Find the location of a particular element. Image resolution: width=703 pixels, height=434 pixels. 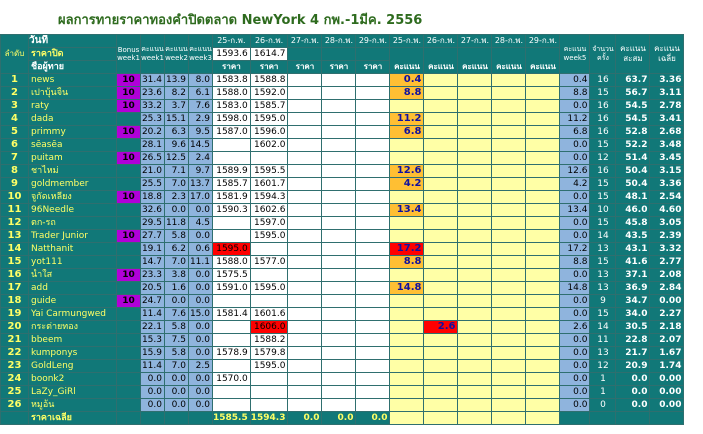

average-score: 2.39 is located at coordinates (667, 236).